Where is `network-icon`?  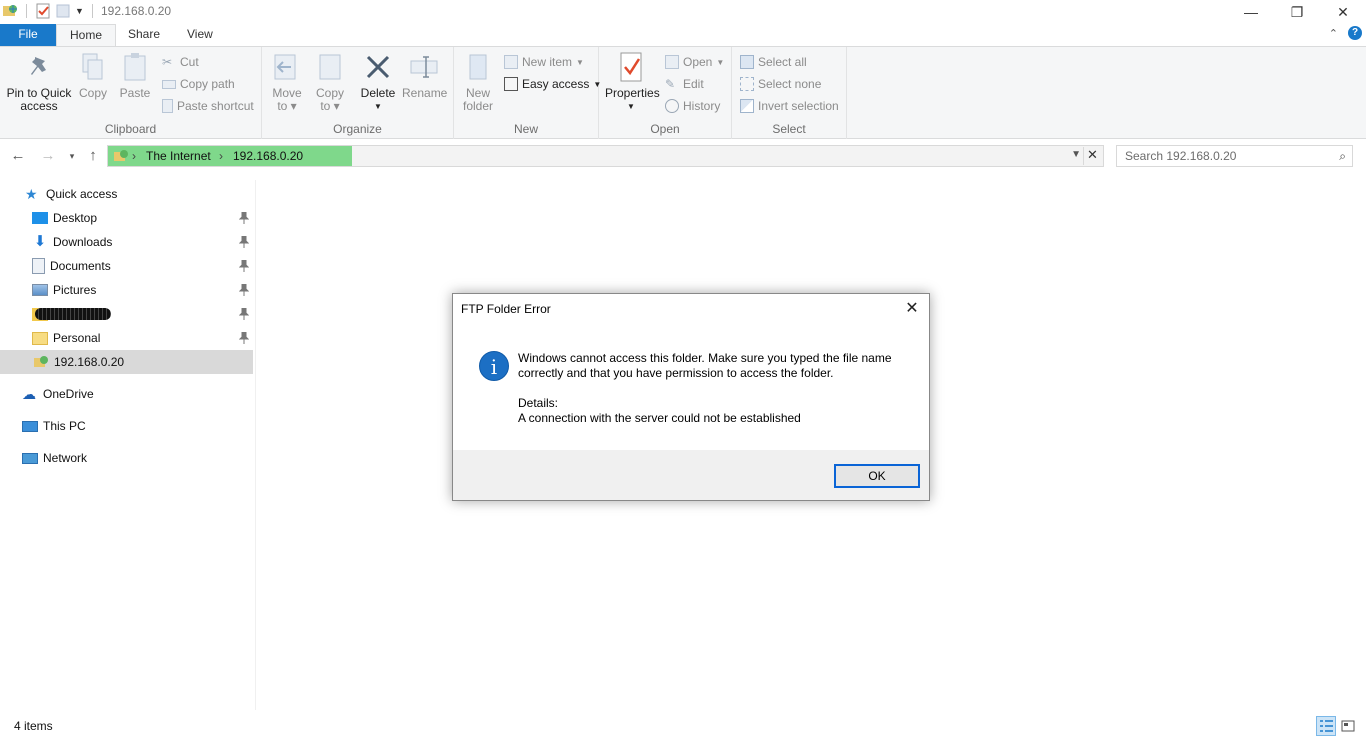 network-icon is located at coordinates (30, 458).